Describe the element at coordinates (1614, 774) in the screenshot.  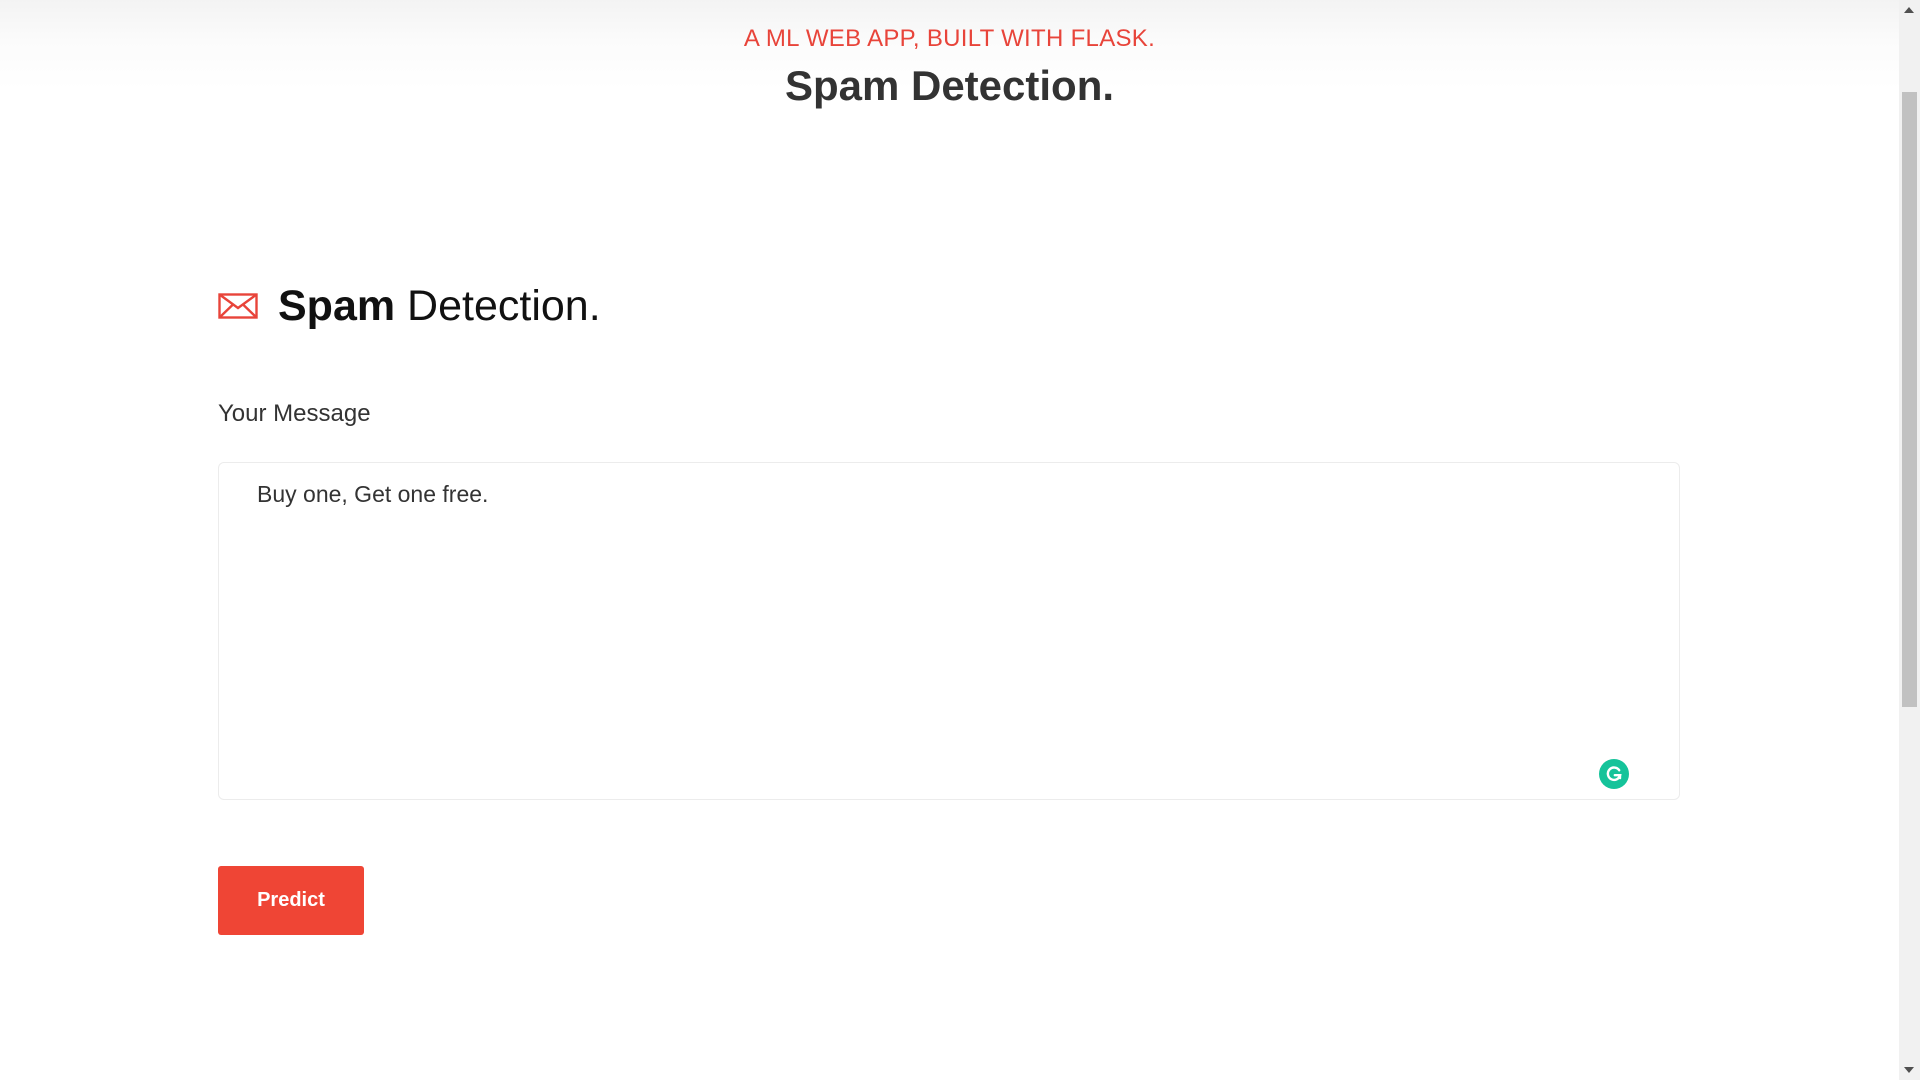
I see `grammarly-icon` at that location.